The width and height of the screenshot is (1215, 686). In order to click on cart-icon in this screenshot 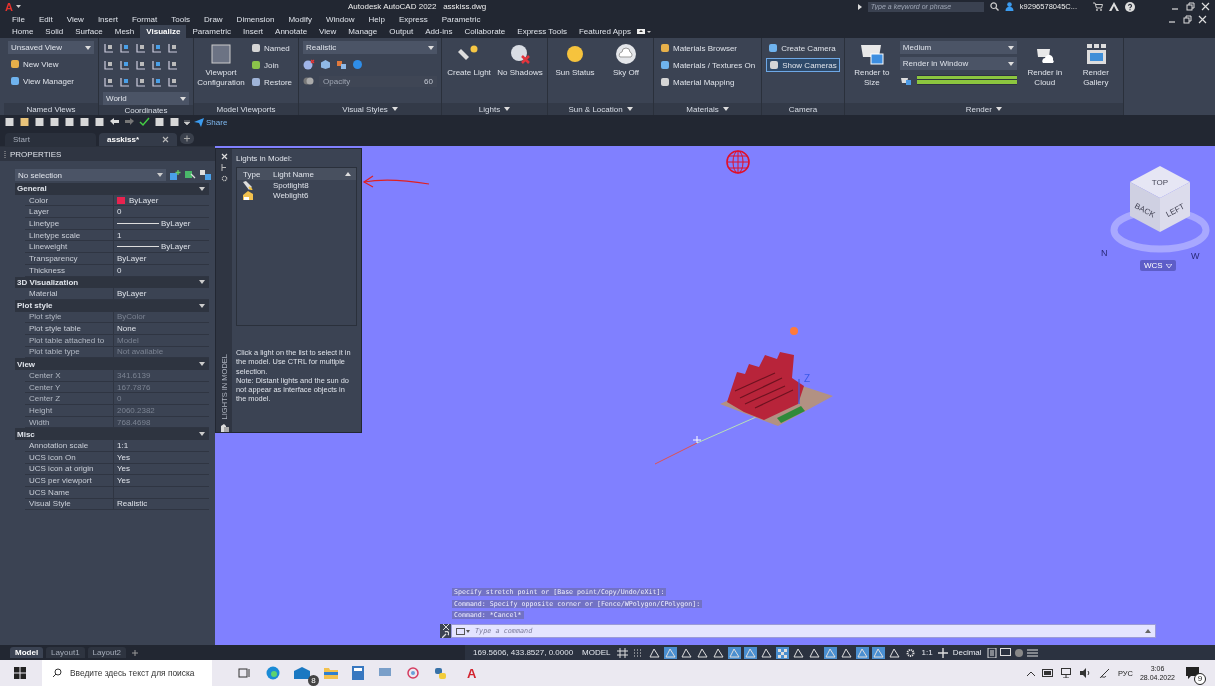, I will do `click(1098, 6)`.